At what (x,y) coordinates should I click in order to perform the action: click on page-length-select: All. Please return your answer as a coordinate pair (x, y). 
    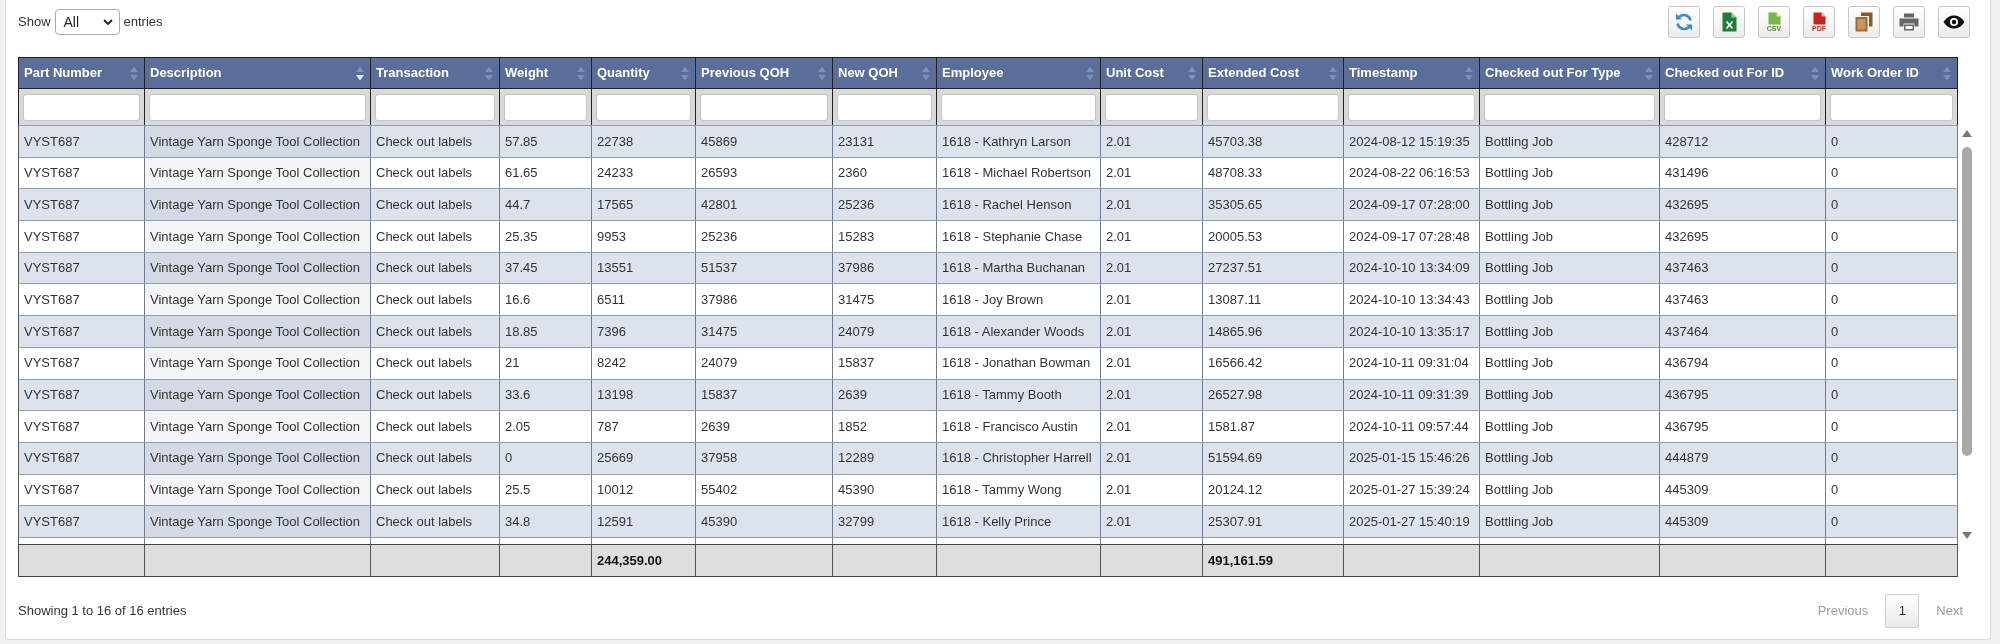
    Looking at the image, I should click on (87, 22).